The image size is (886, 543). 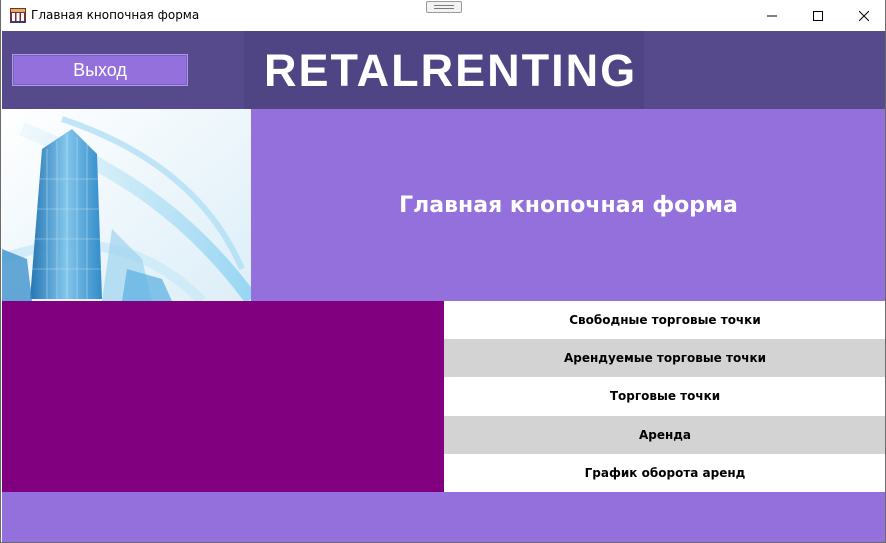 I want to click on page-title: Главная кнопочная форма, so click(x=568, y=205).